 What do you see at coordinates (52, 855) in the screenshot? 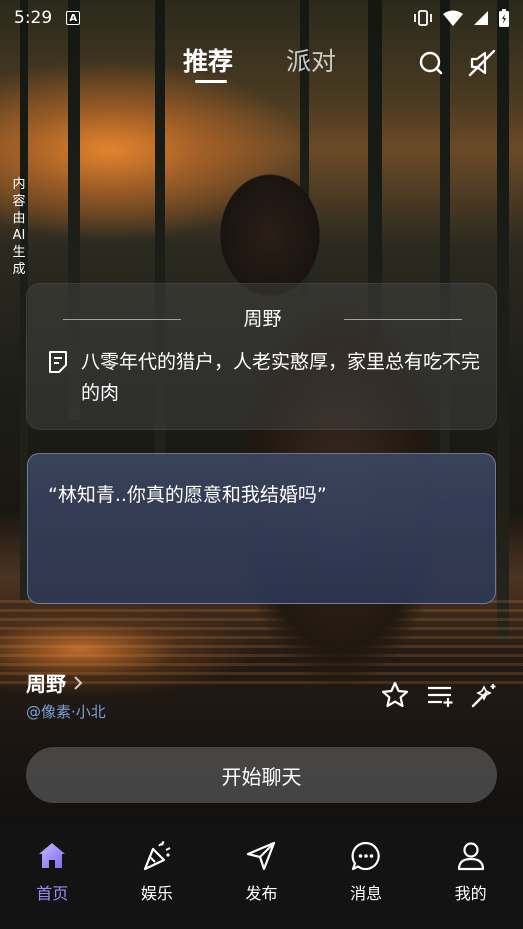
I see `home-icon` at bounding box center [52, 855].